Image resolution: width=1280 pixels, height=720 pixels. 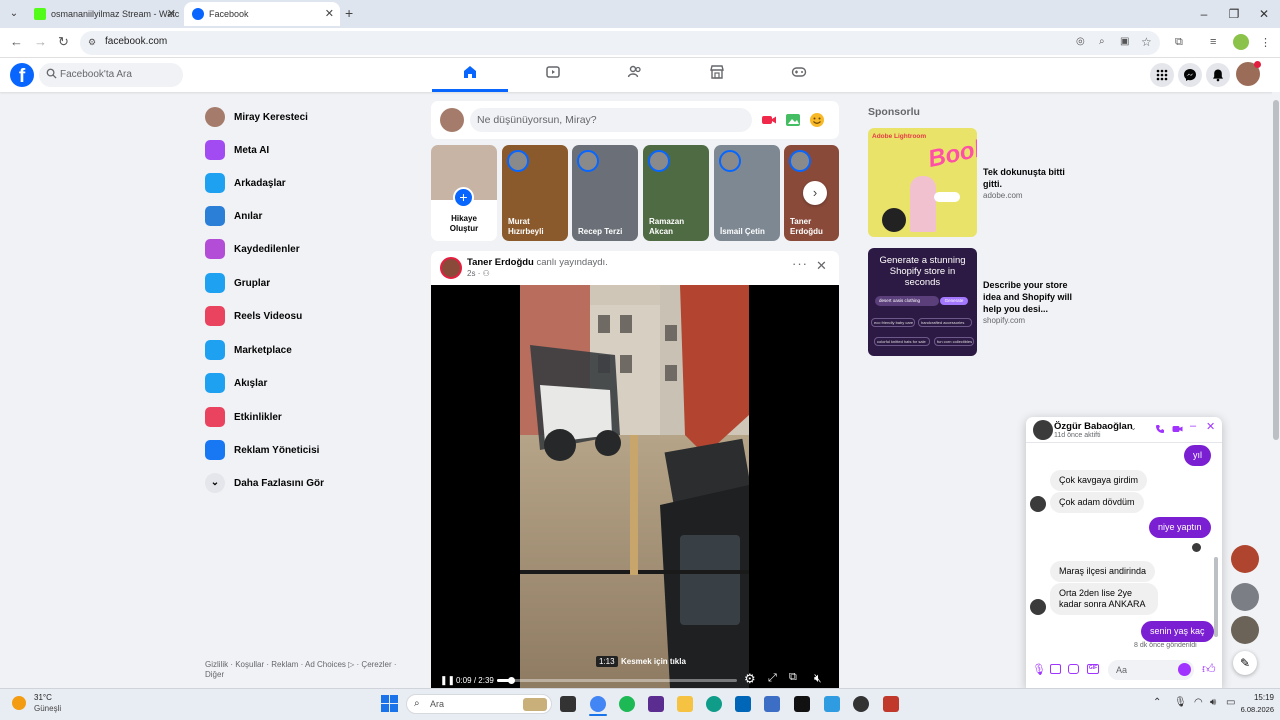 I want to click on post-options-icon: ···, so click(x=800, y=263).